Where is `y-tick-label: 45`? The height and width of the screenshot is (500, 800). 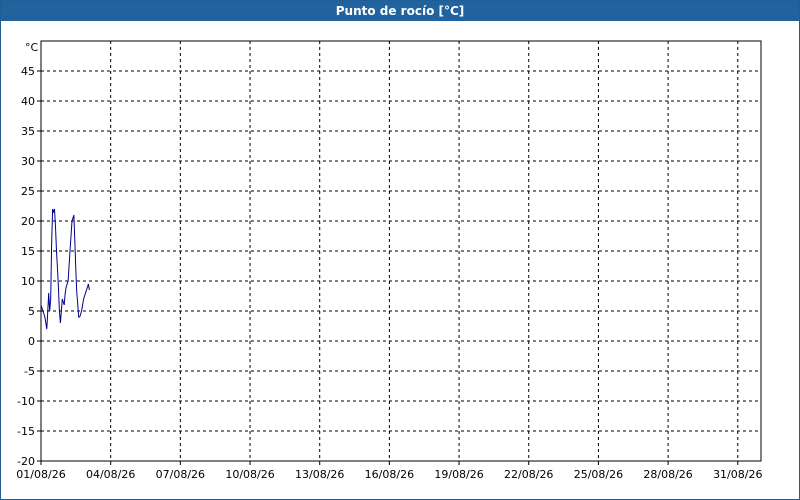 y-tick-label: 45 is located at coordinates (28, 71).